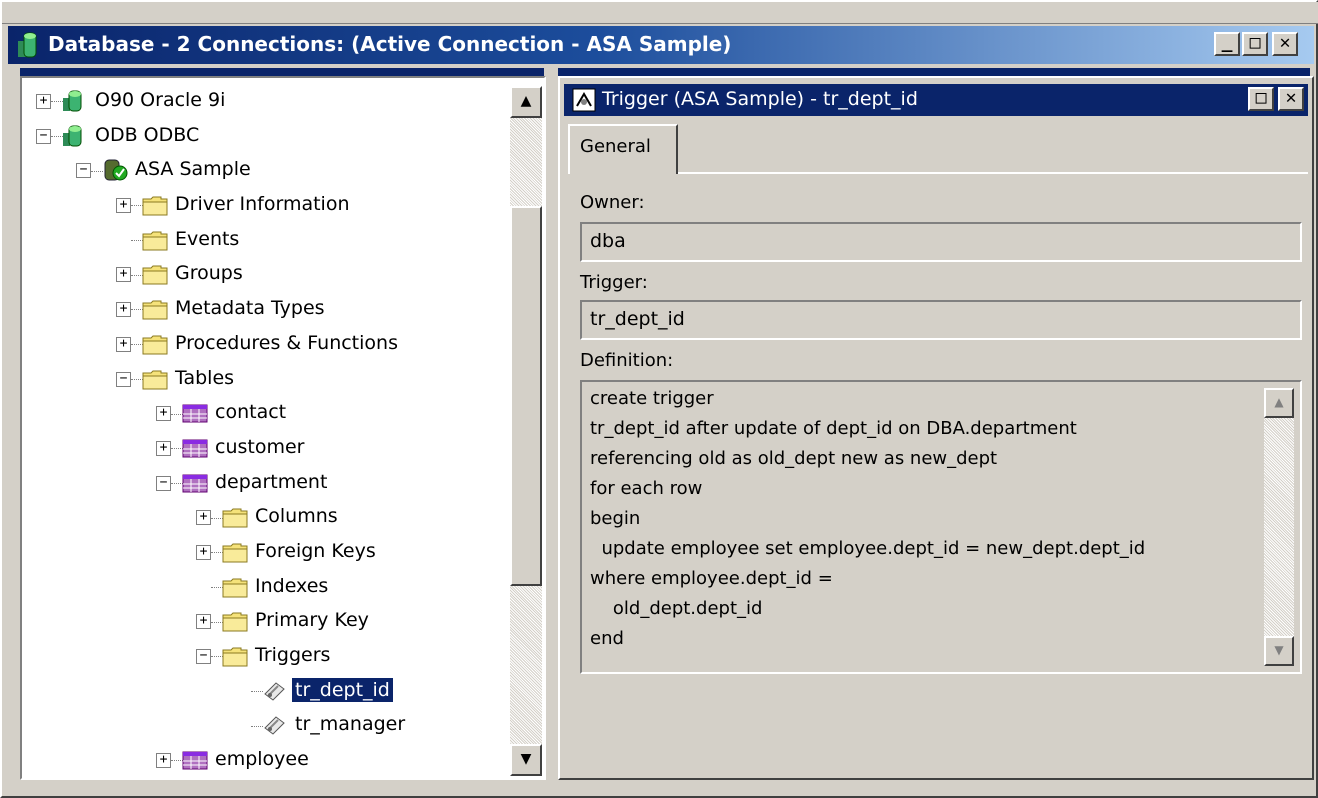 This screenshot has width=1318, height=798. I want to click on tree-node: + Metadata Types, so click(267, 309).